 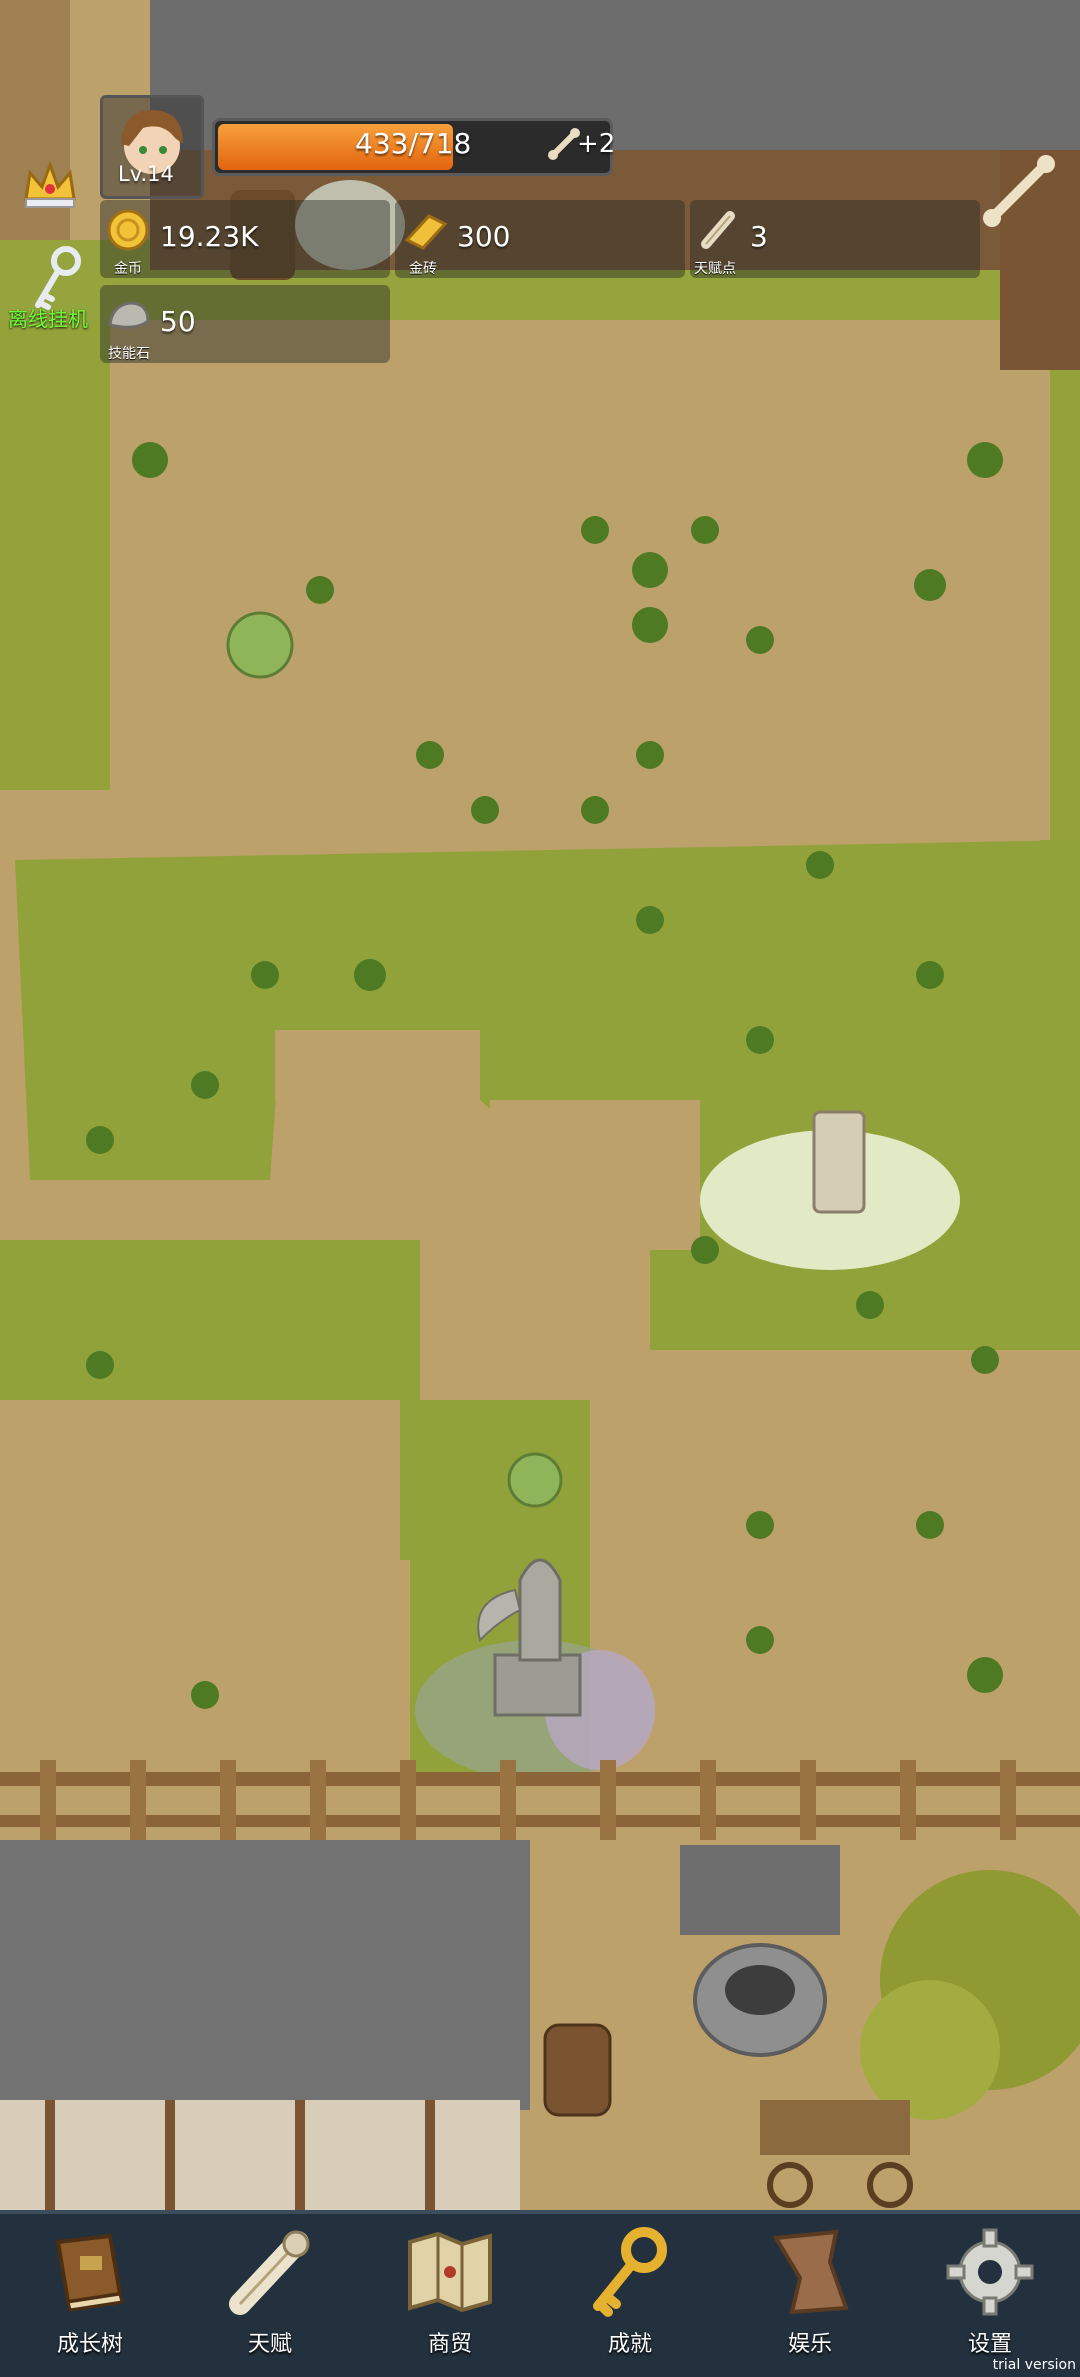 What do you see at coordinates (484, 236) in the screenshot?
I see `gold-brick-value: 300` at bounding box center [484, 236].